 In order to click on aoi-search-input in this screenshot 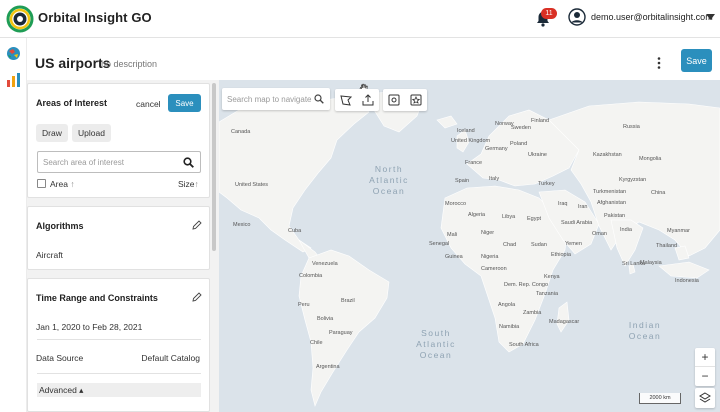, I will do `click(110, 162)`.